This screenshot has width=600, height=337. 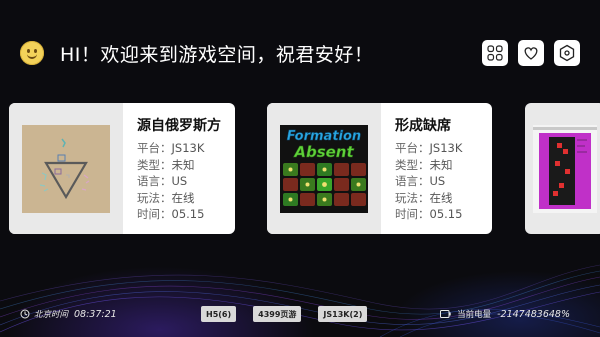 I want to click on formation-absent-game-art: Formation Absent, so click(x=324, y=168).